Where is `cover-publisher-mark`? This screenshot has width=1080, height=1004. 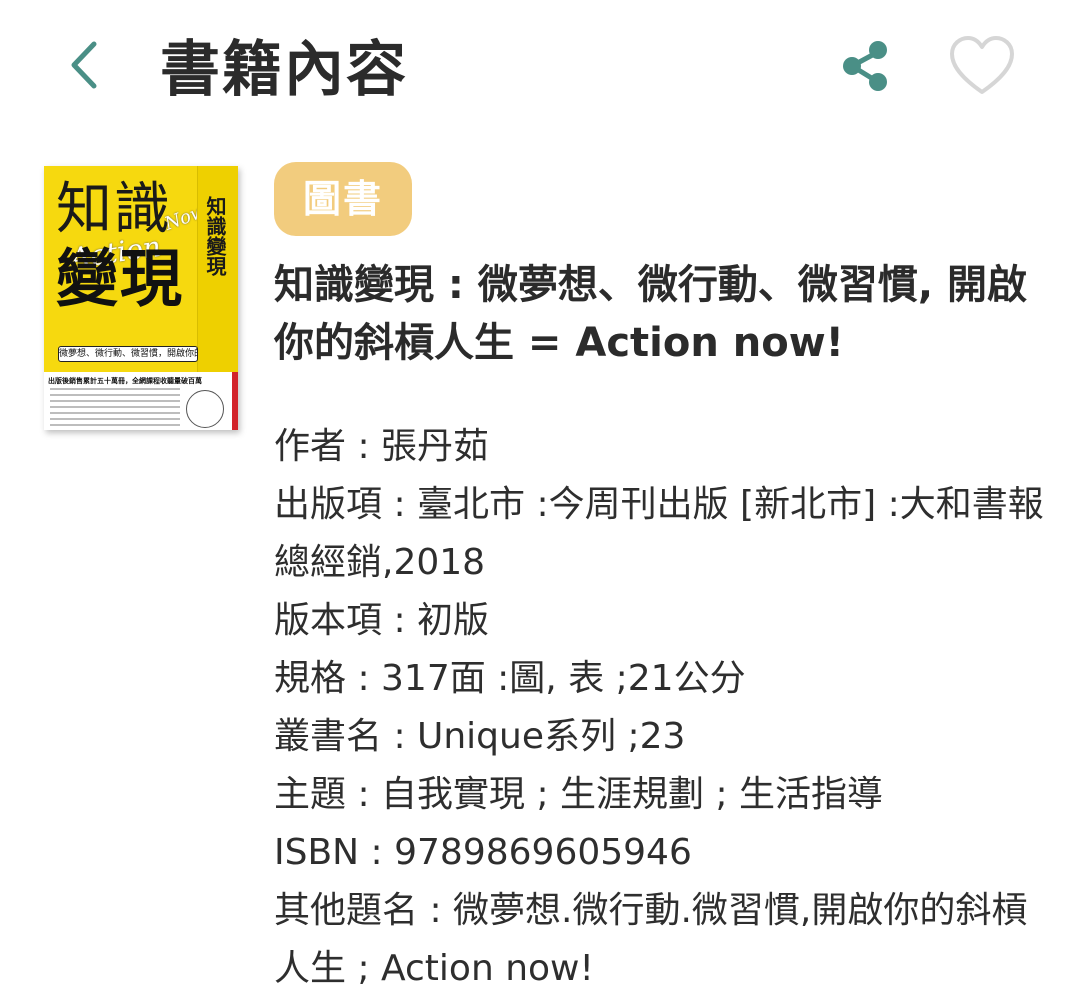 cover-publisher-mark is located at coordinates (235, 401).